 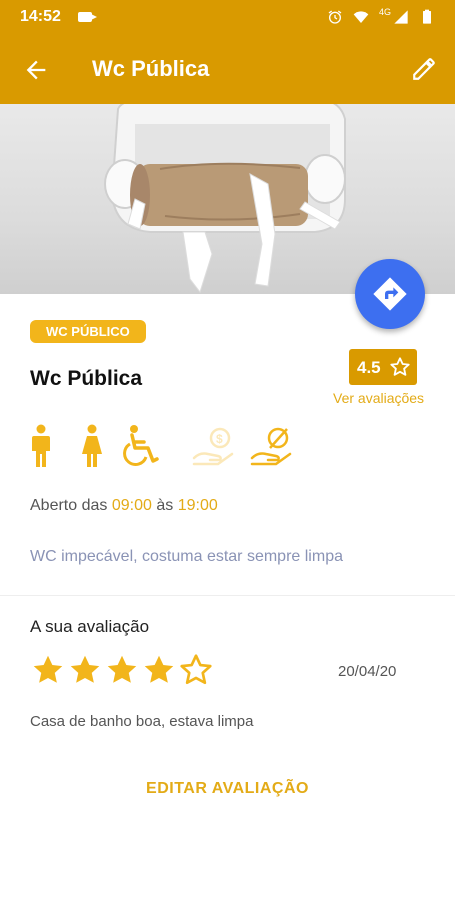 I want to click on male-icon, so click(x=41, y=445).